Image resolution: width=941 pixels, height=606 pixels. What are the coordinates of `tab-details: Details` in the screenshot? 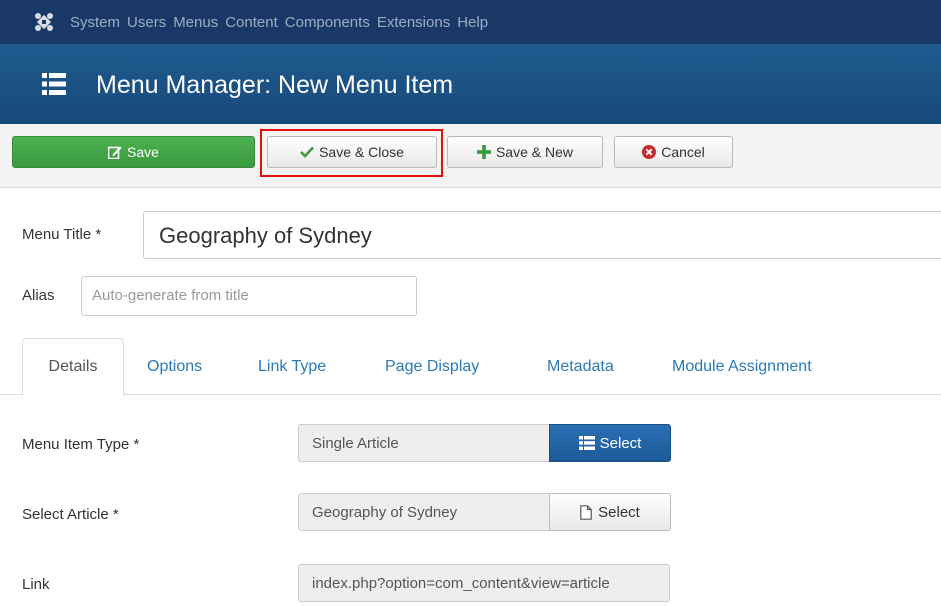 It's located at (73, 367).